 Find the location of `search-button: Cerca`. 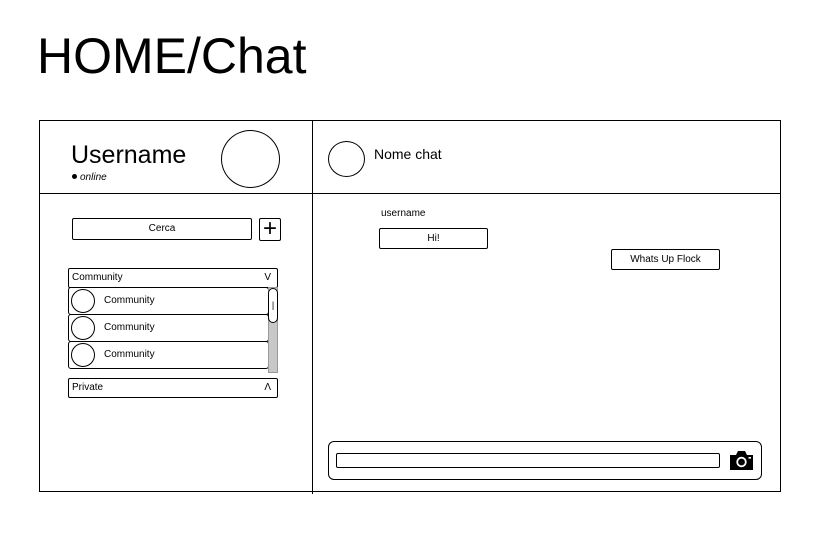

search-button: Cerca is located at coordinates (162, 229).